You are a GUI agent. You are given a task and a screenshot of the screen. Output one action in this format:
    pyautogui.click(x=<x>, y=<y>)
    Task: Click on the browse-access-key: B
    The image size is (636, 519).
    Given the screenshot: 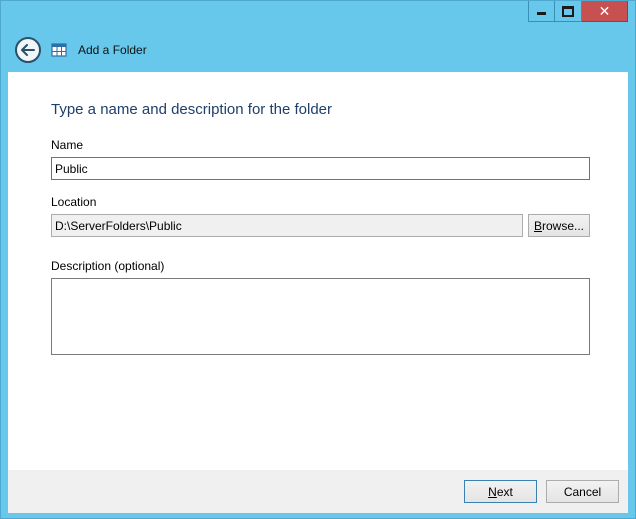 What is the action you would take?
    pyautogui.click(x=537, y=225)
    